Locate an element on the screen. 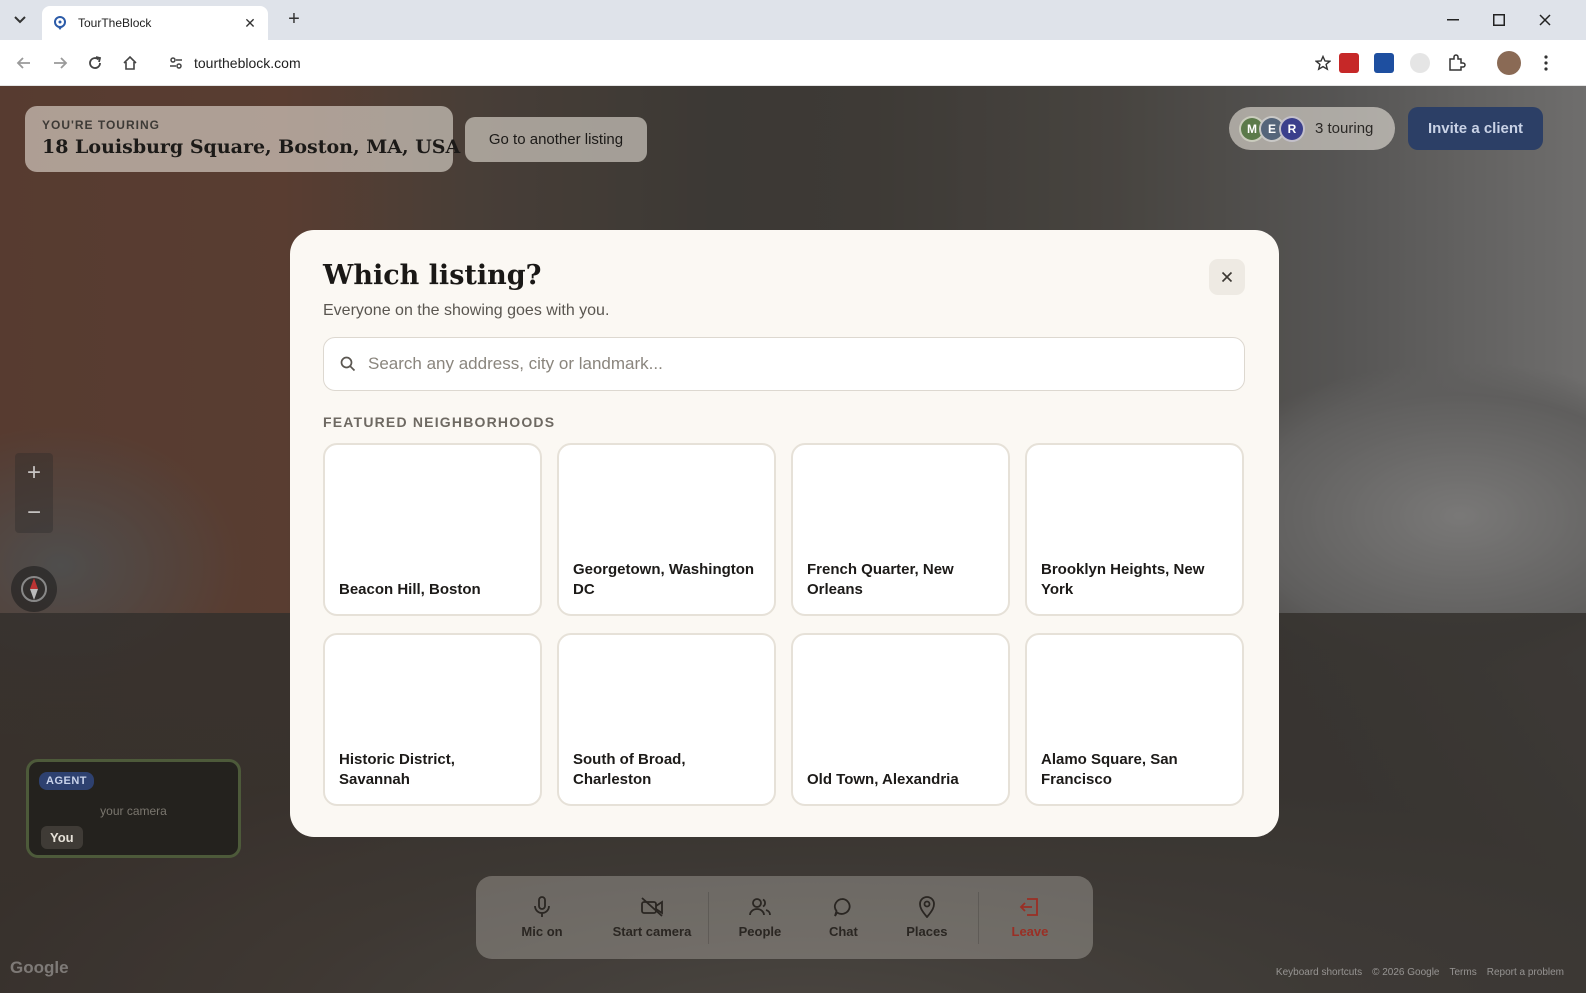 The height and width of the screenshot is (993, 1586). search-icon is located at coordinates (348, 364).